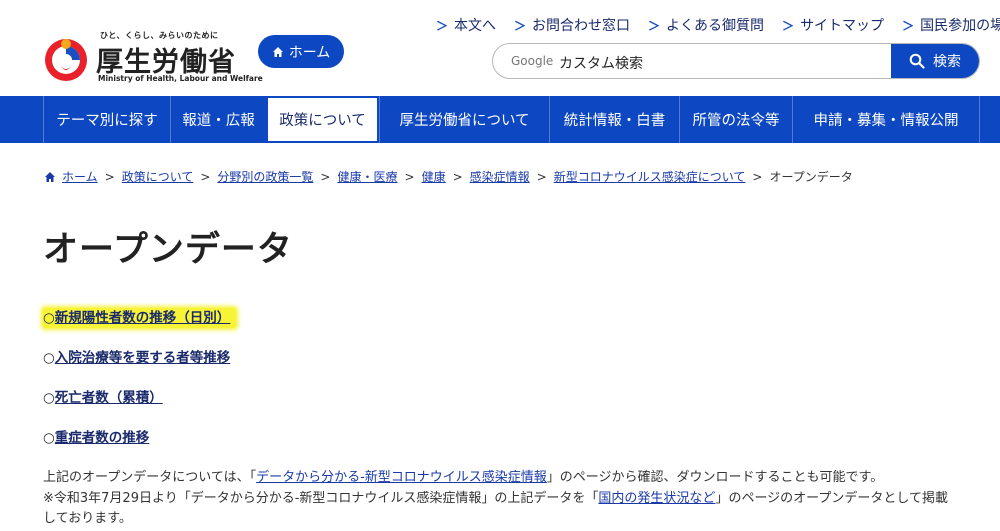 Image resolution: width=1000 pixels, height=531 pixels. I want to click on data-link-item: ○新規陽性者数の推移（日別）, so click(140, 317).